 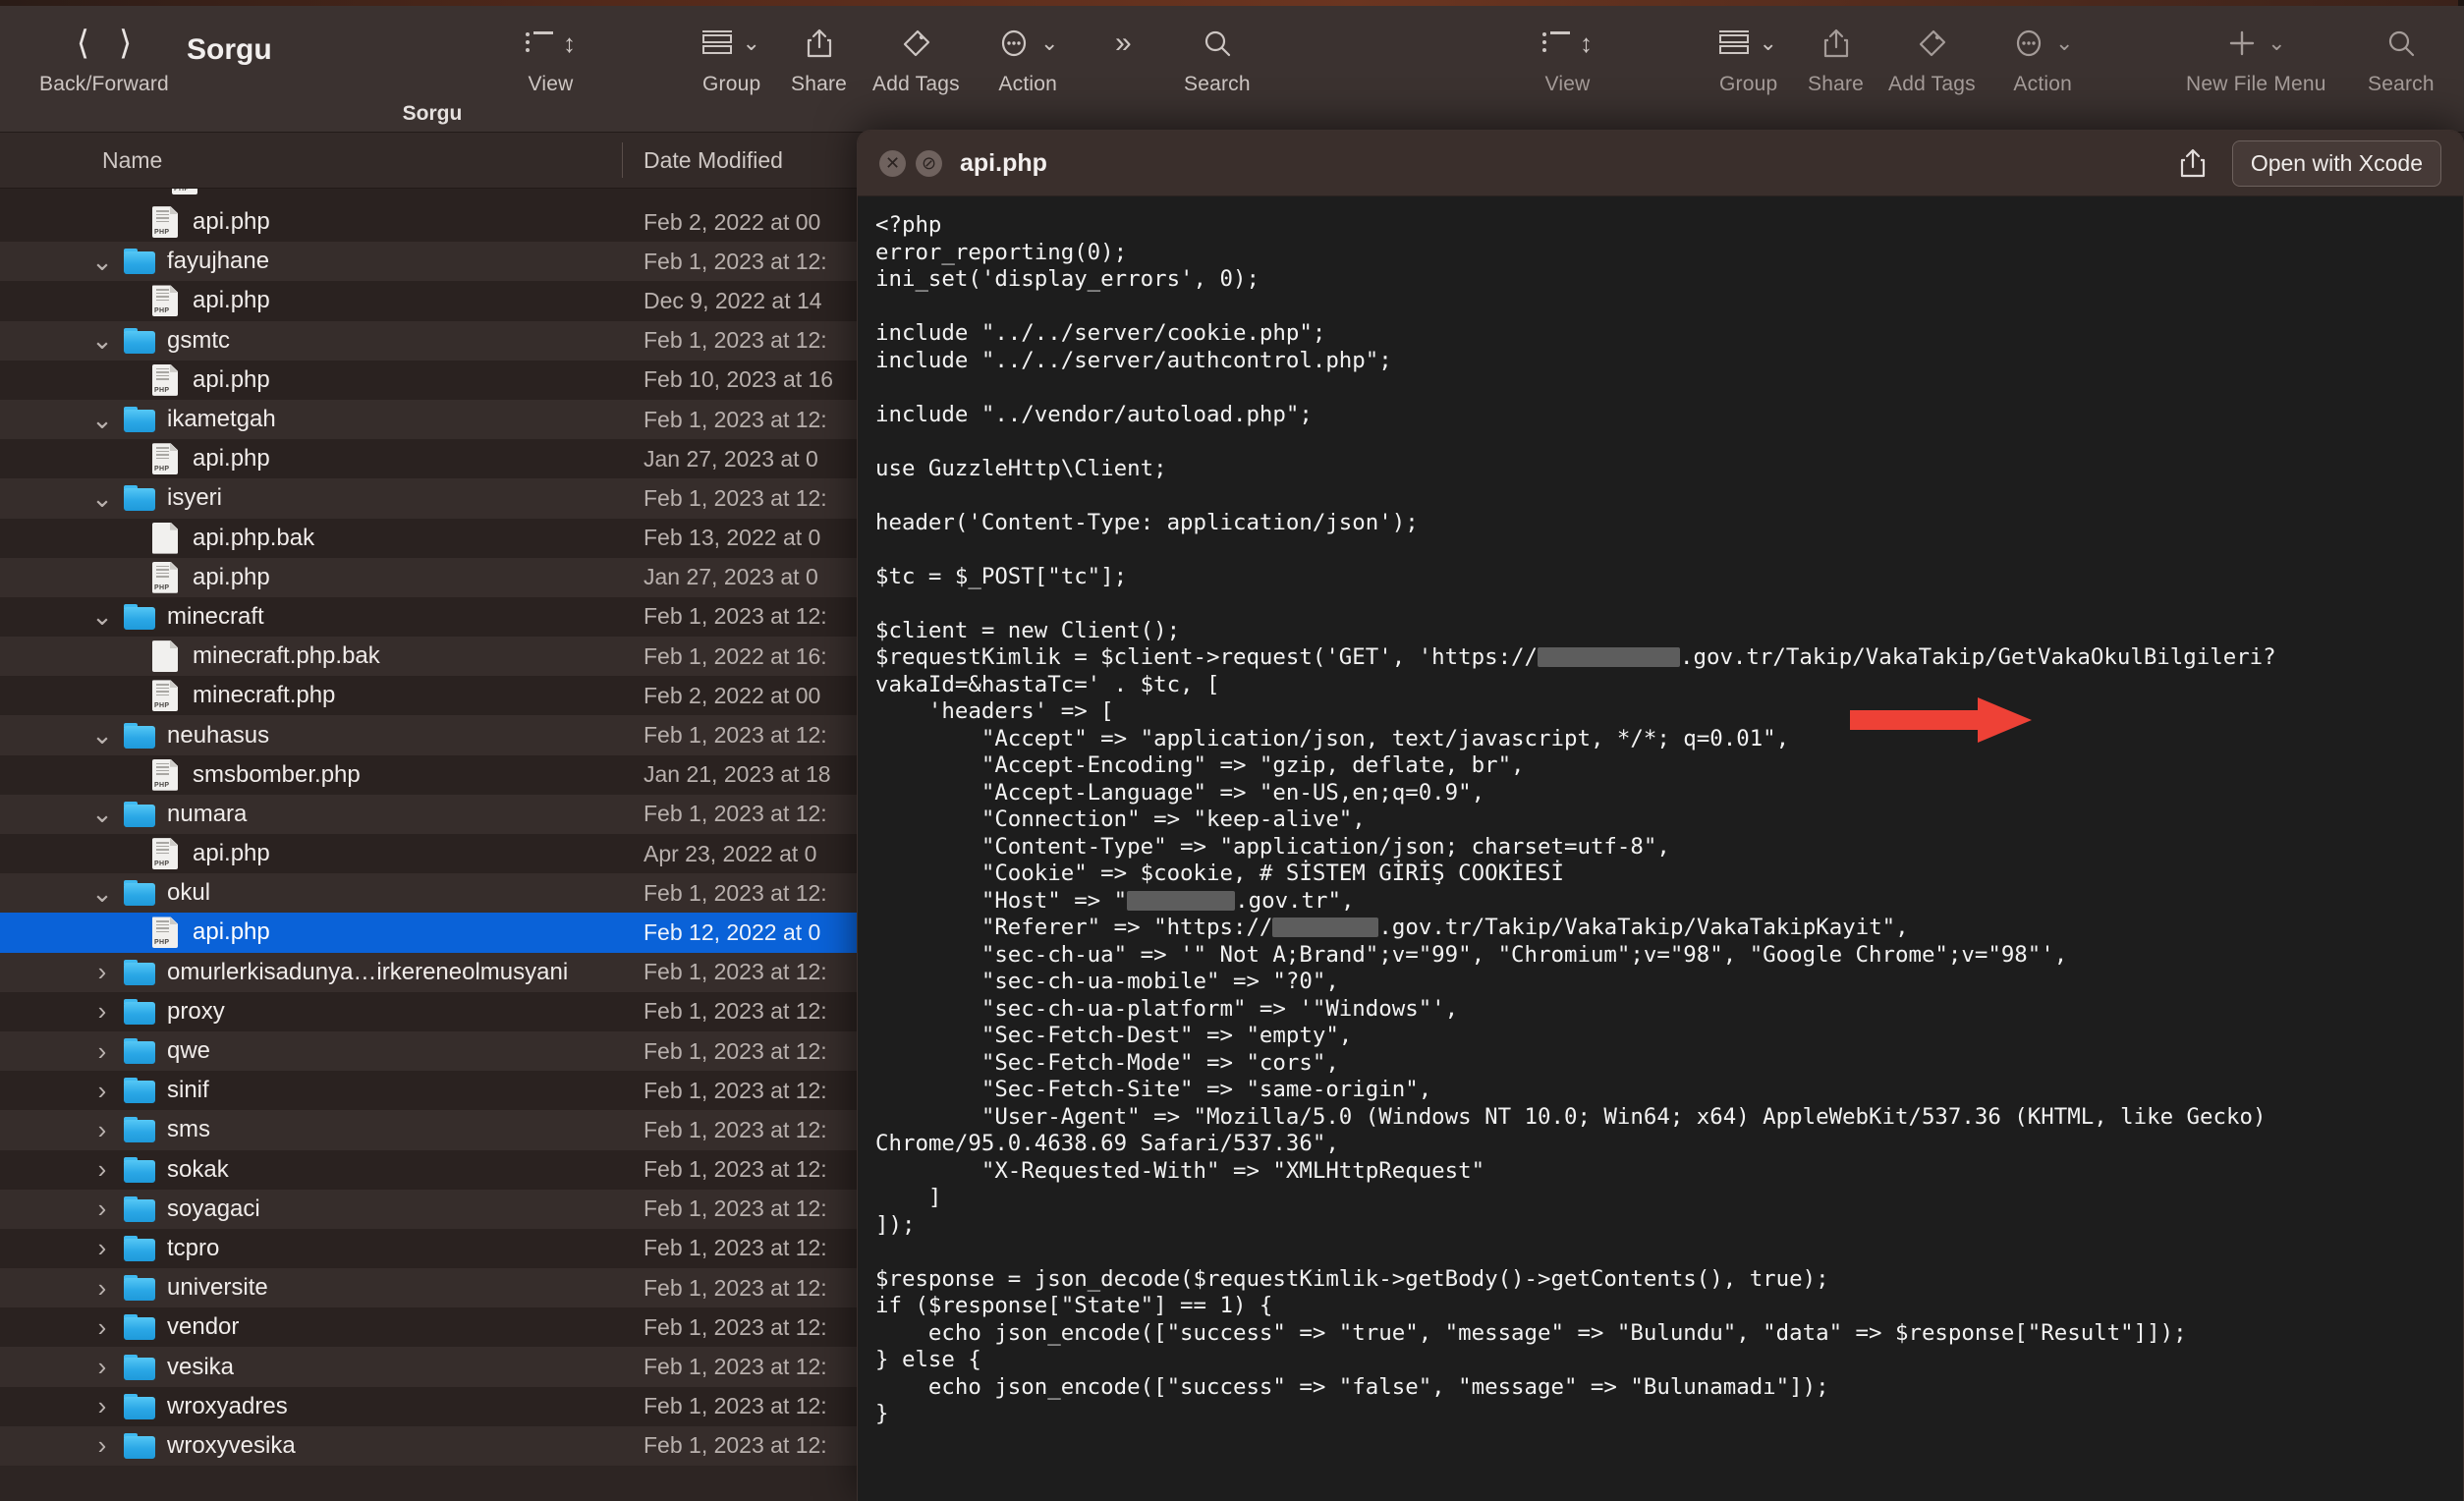 What do you see at coordinates (1660, 163) in the screenshot?
I see `quicklook-titlebar: ✕ ⊘ api.php Open with Xcode` at bounding box center [1660, 163].